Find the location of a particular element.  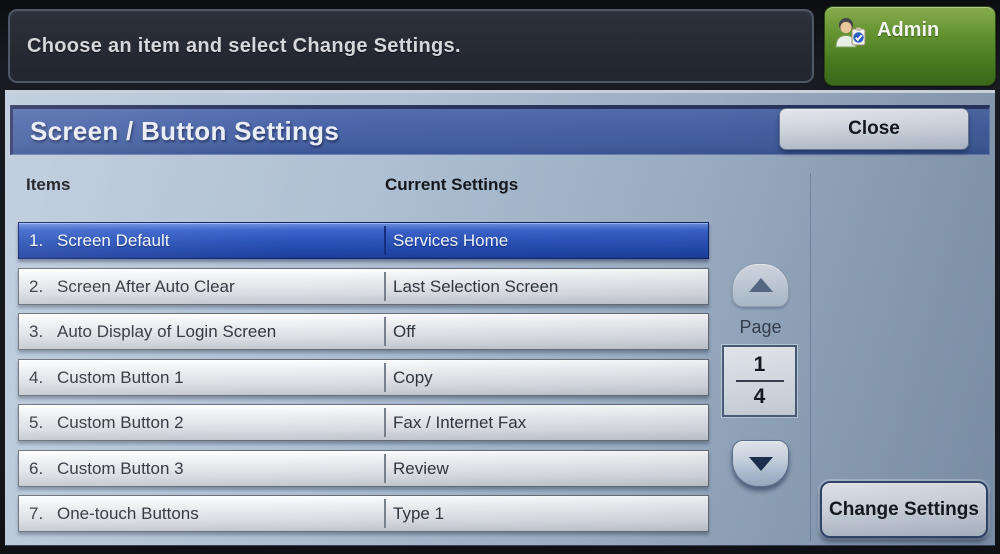

row-label: One-touch Buttons is located at coordinates (128, 513).